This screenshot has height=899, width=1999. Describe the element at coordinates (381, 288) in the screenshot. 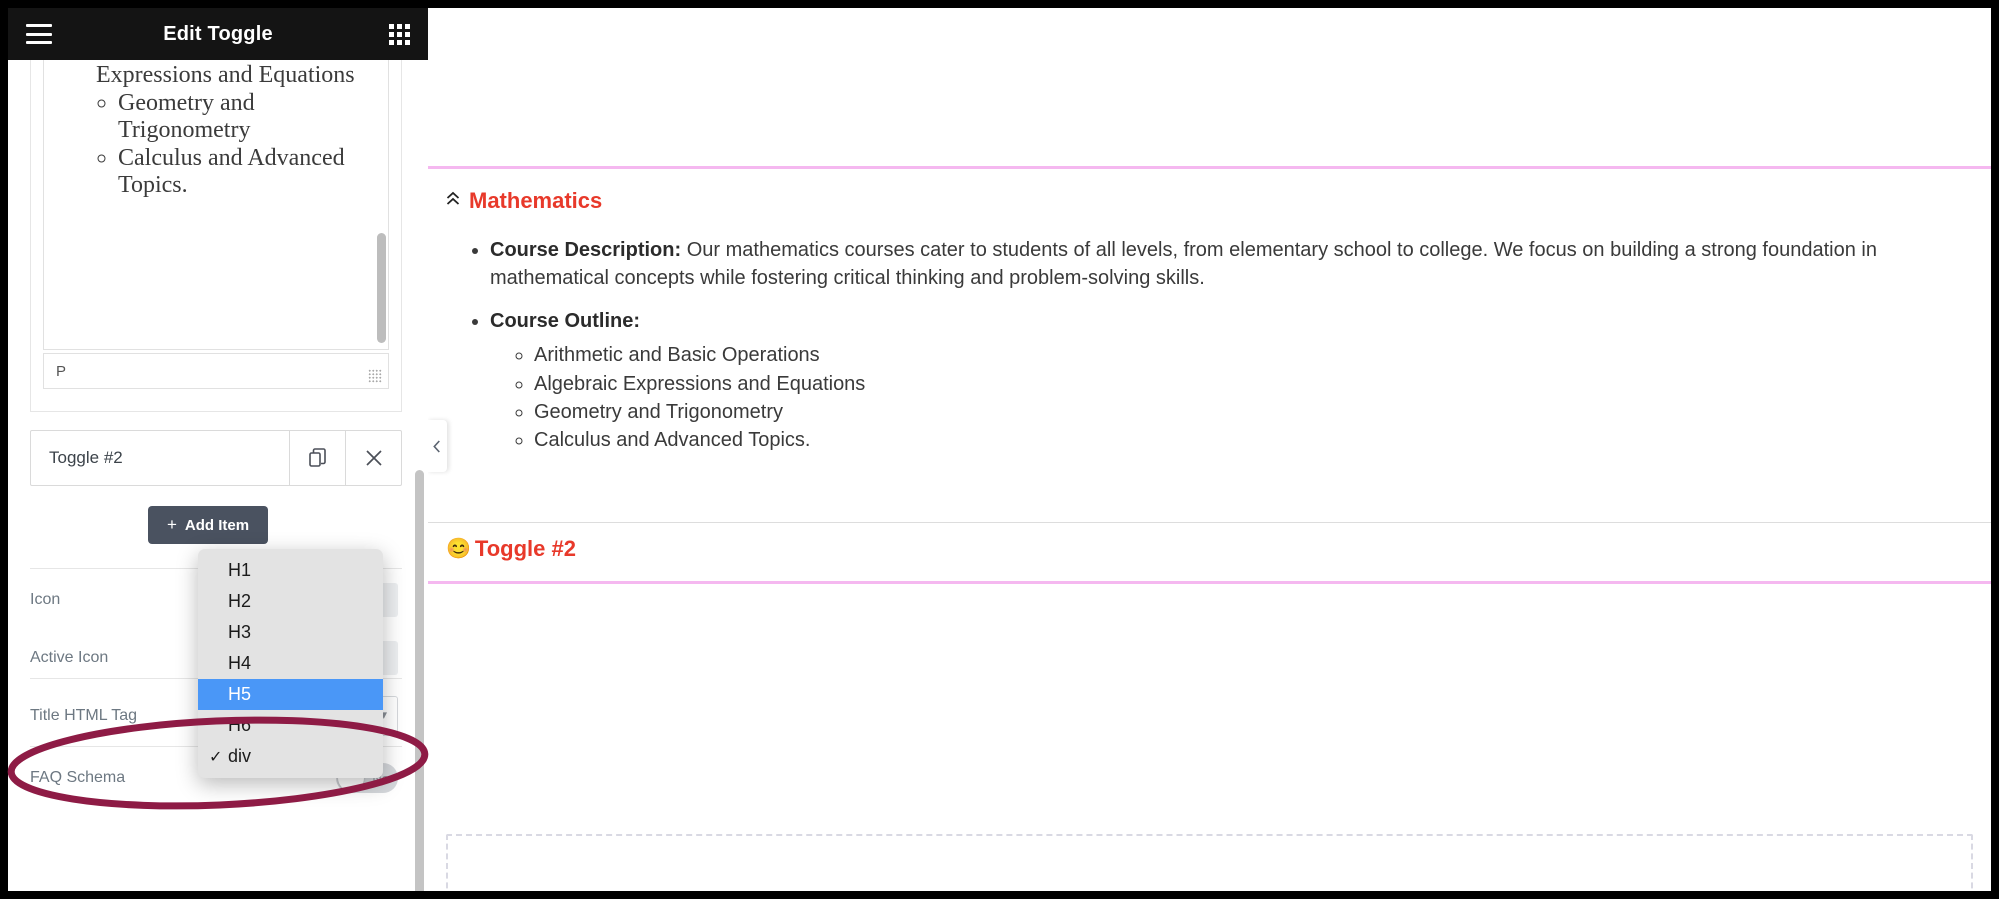

I see `editor-vertical-scrollbar` at that location.